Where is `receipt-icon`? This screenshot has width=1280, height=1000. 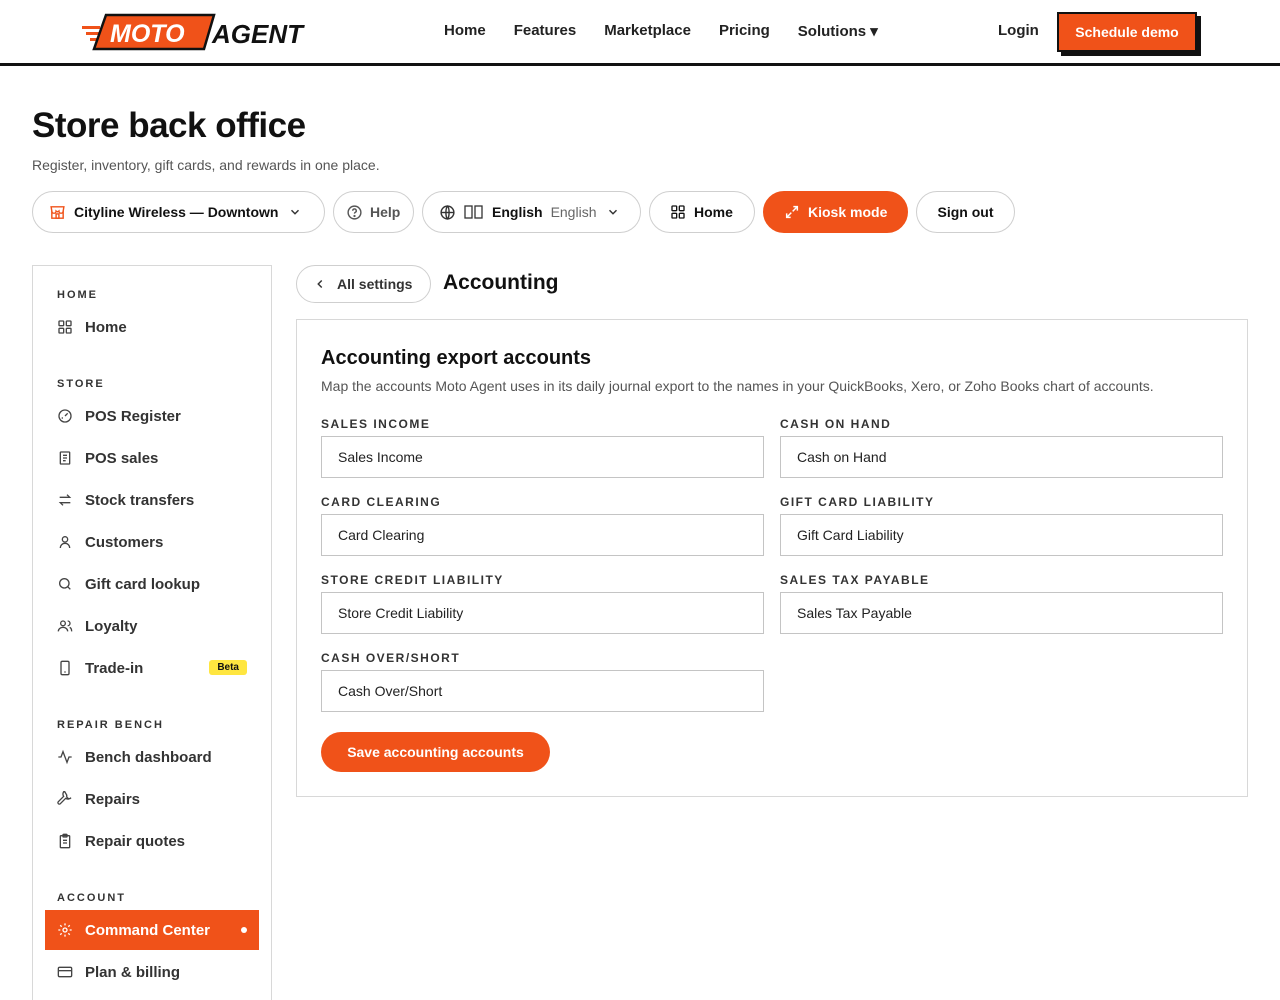 receipt-icon is located at coordinates (65, 458).